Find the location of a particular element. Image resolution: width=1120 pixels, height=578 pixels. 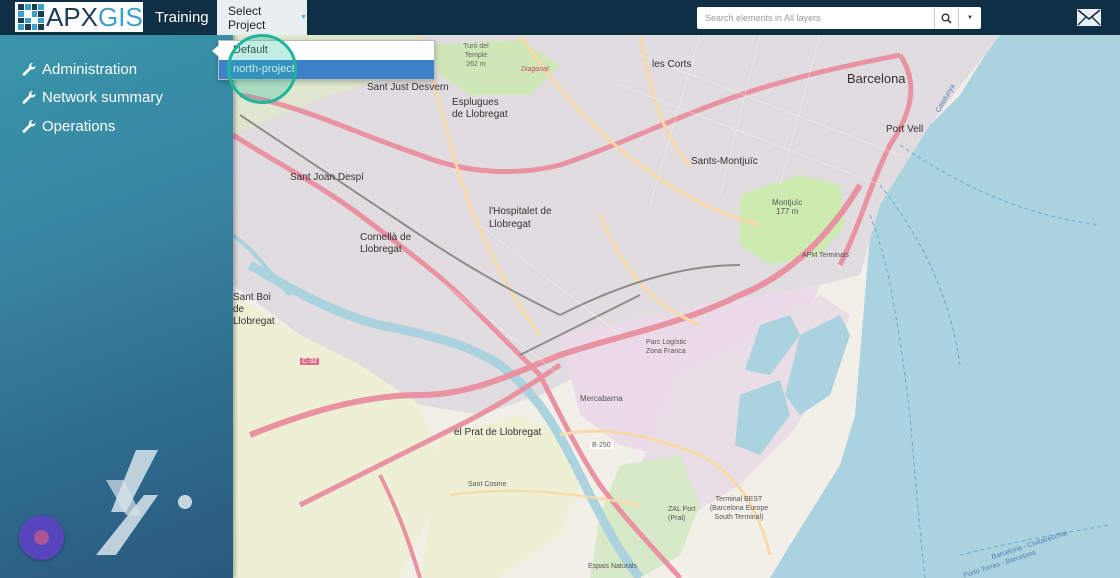

sidebar-item-label: Administration is located at coordinates (90, 69).